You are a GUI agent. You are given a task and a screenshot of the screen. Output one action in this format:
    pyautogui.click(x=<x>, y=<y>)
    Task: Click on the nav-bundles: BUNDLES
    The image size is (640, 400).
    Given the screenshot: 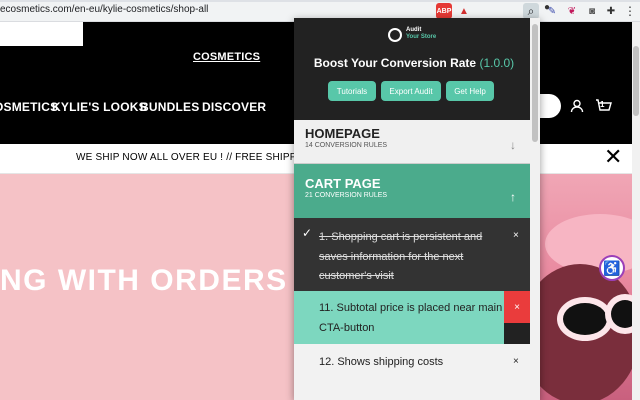 What is the action you would take?
    pyautogui.click(x=169, y=107)
    